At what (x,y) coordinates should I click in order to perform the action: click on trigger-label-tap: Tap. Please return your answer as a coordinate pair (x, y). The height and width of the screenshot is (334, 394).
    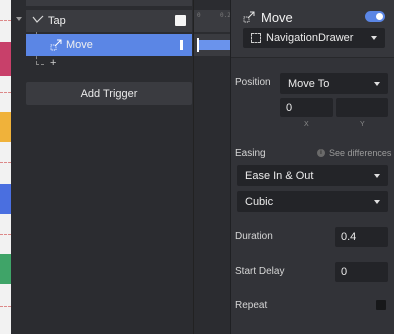
    Looking at the image, I should click on (57, 21).